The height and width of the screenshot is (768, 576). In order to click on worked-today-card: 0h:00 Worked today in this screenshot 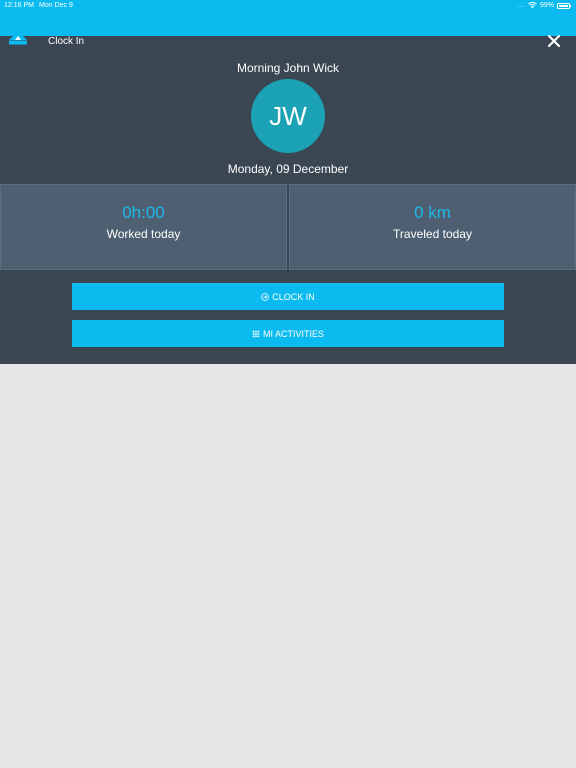, I will do `click(143, 227)`.